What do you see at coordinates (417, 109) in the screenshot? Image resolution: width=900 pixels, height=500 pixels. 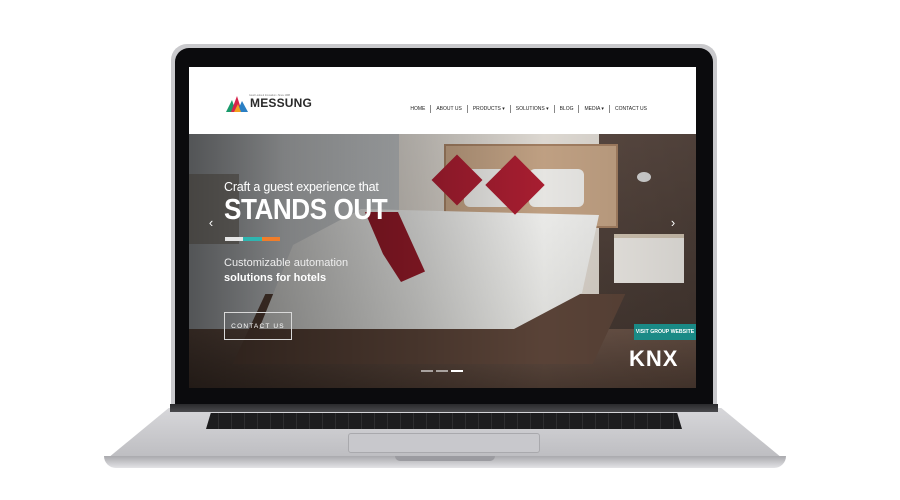 I see `nav-item-home: HOME` at bounding box center [417, 109].